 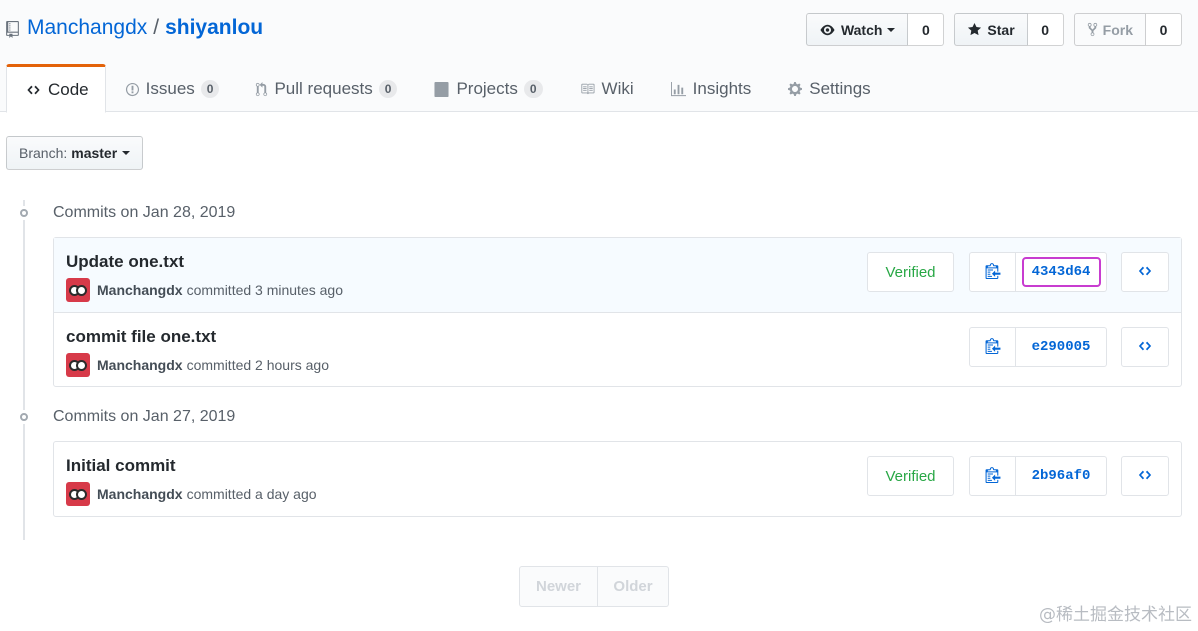 I want to click on watch-button: Watch, so click(x=857, y=29).